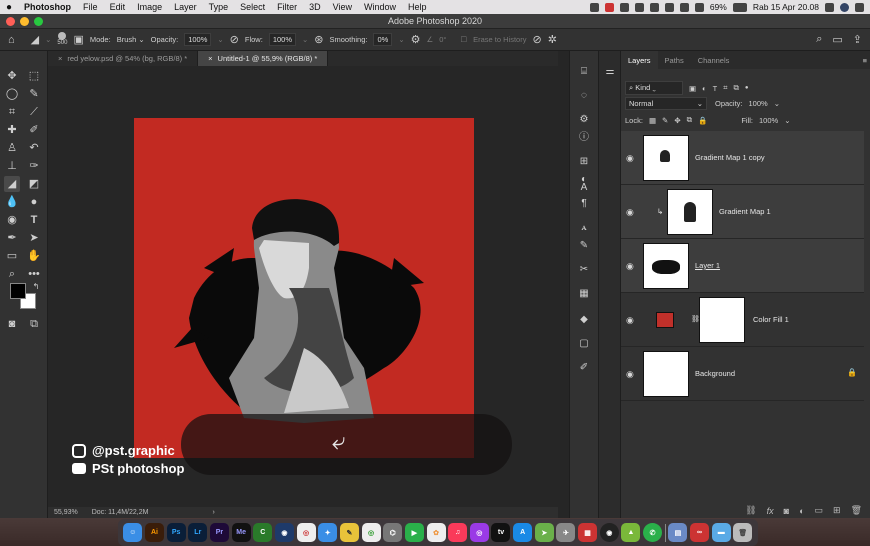 This screenshot has width=870, height=546. I want to click on menu-3d: 3D, so click(315, 7).